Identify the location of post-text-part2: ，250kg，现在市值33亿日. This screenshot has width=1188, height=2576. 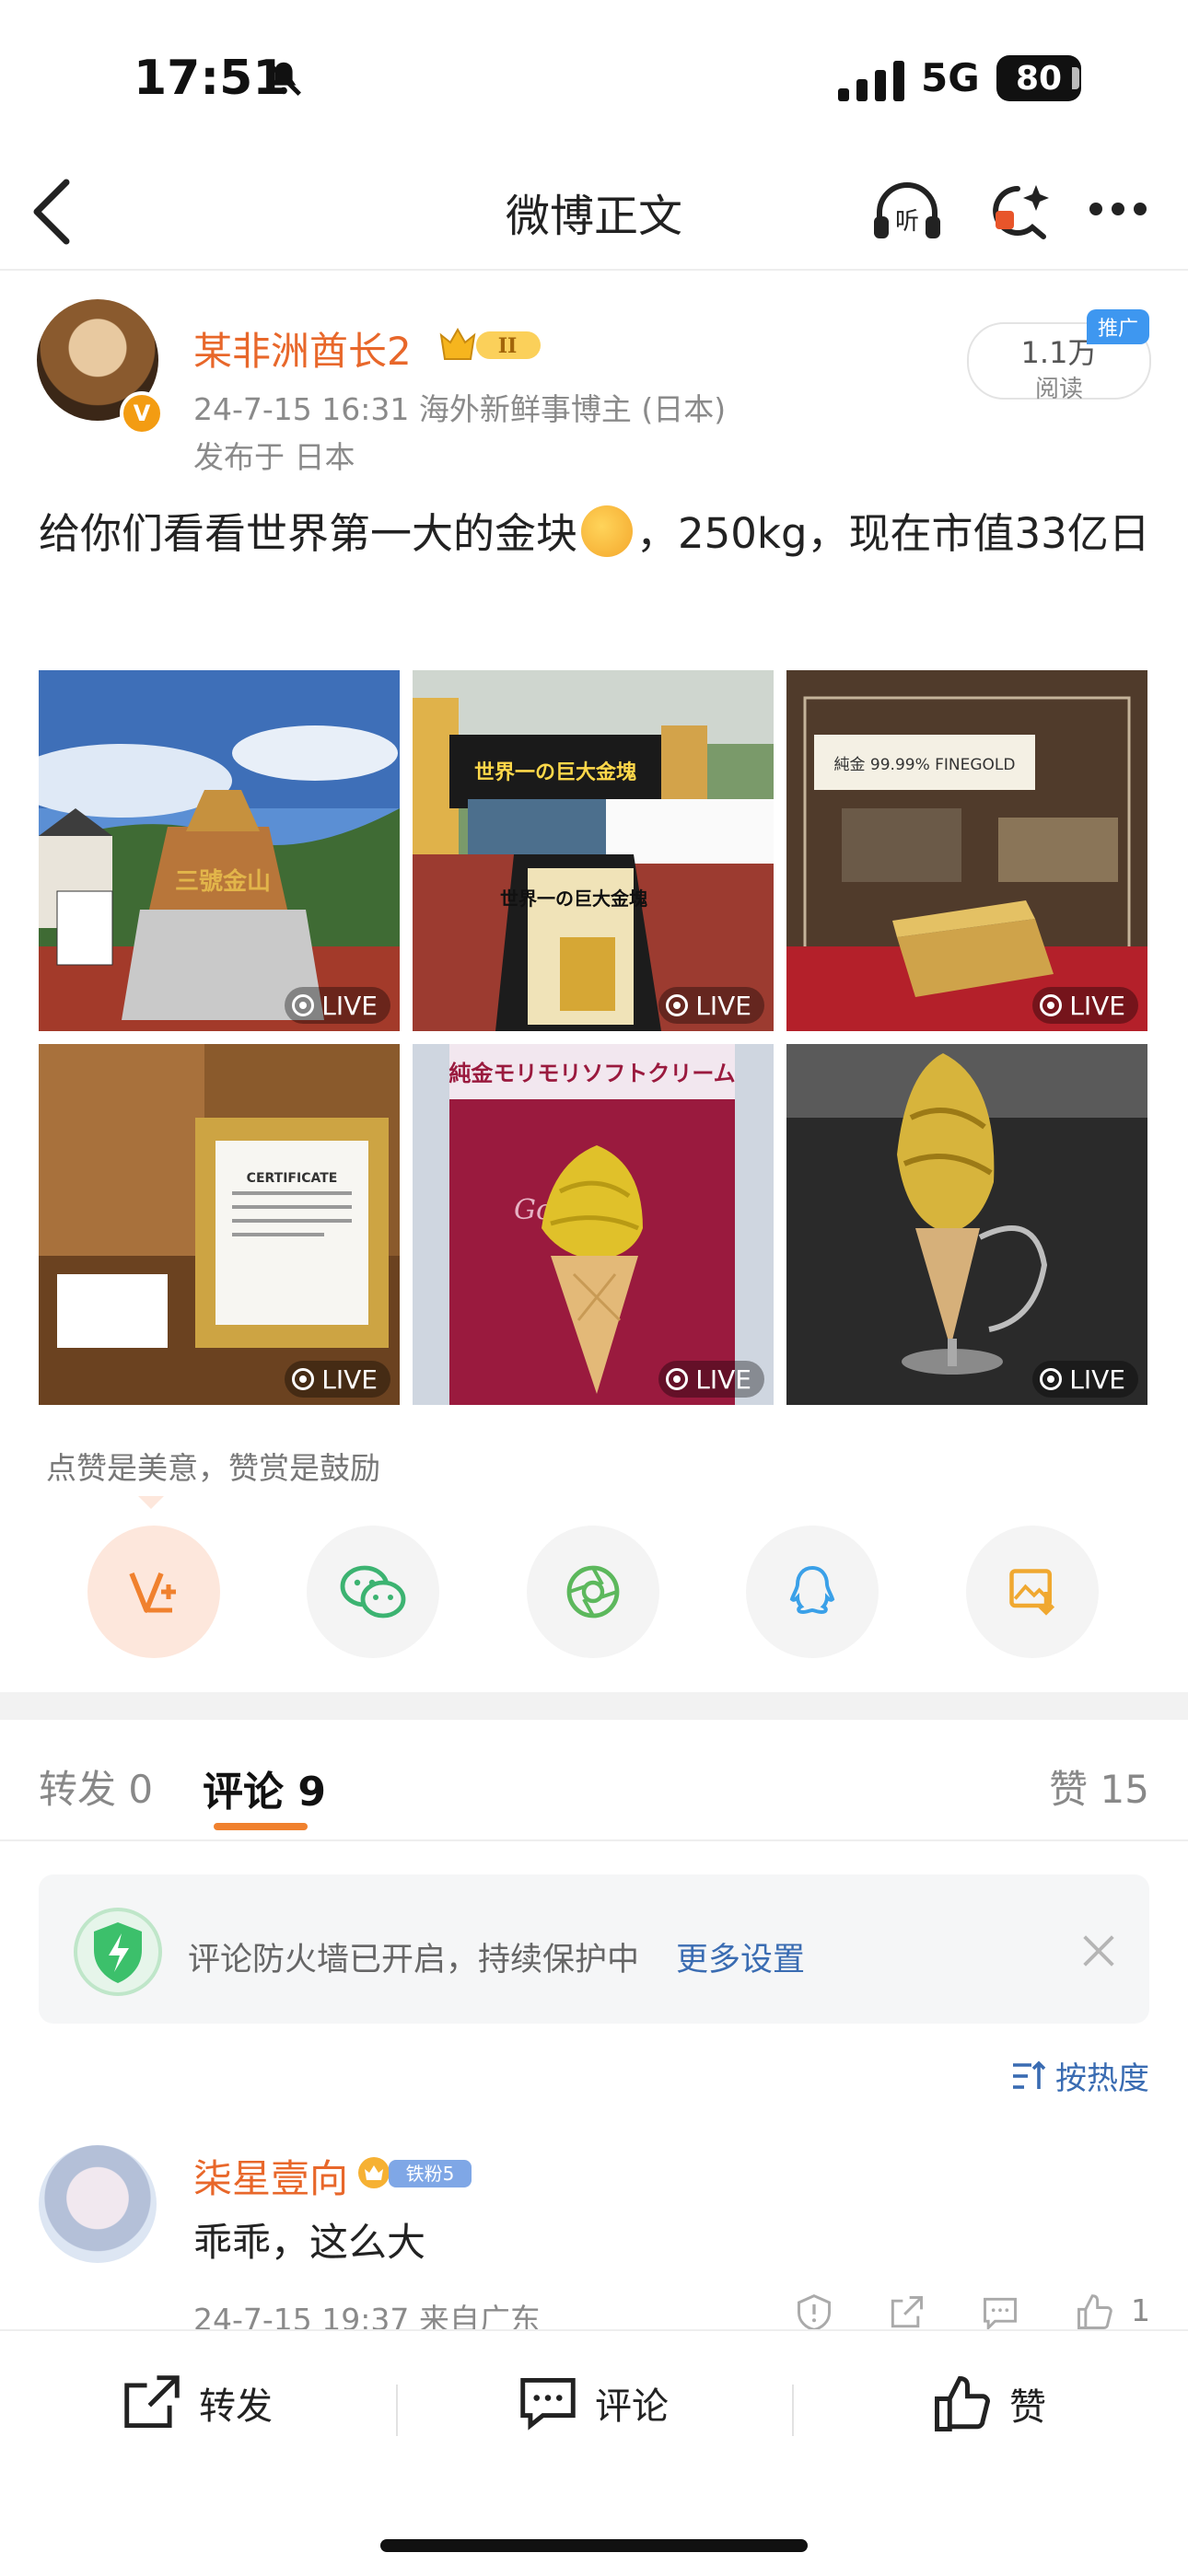
(893, 533).